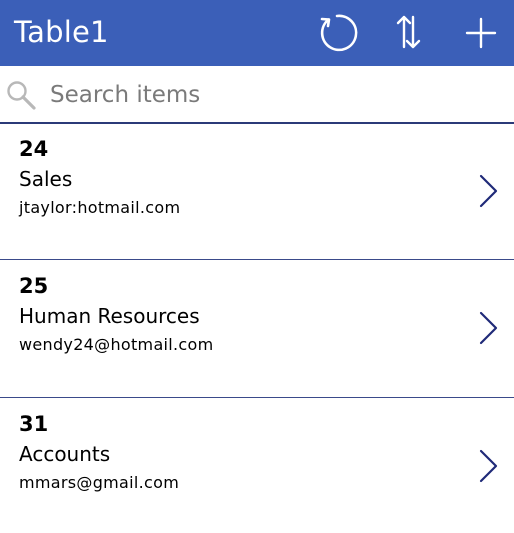 The height and width of the screenshot is (533, 514). I want to click on screen-title: Table1, so click(61, 32).